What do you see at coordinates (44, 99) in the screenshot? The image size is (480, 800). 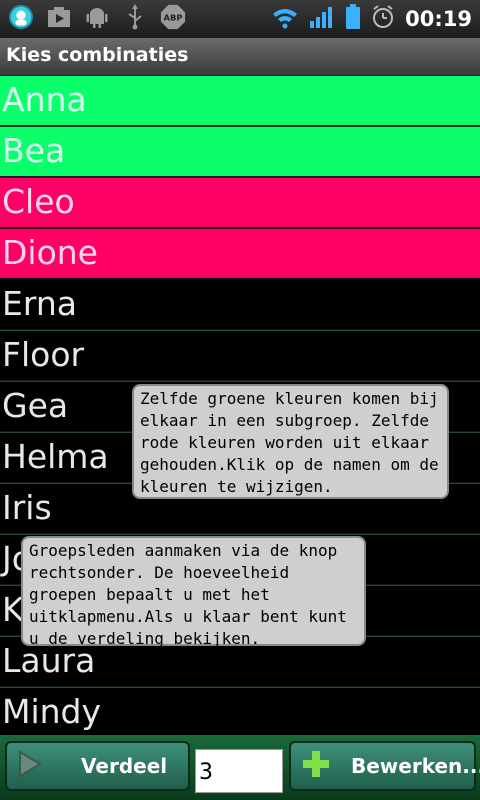 I see `list-item-label: Anna` at bounding box center [44, 99].